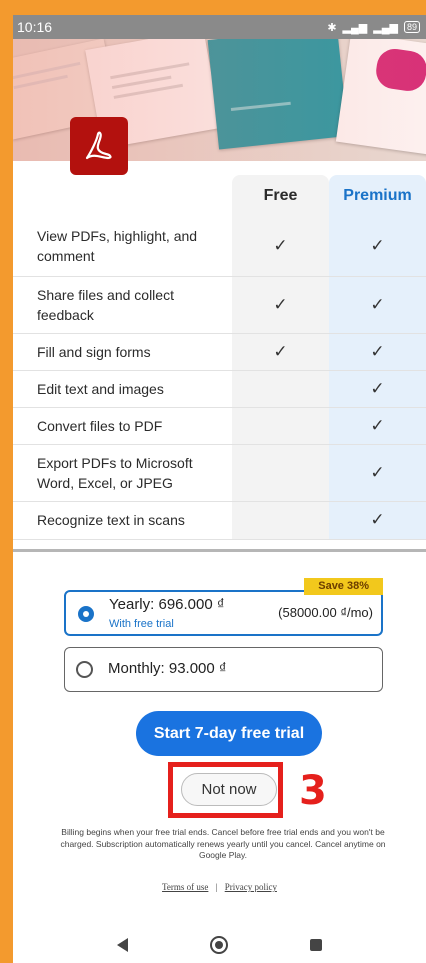 The width and height of the screenshot is (426, 963). What do you see at coordinates (219, 550) in the screenshot?
I see `section-divider` at bounding box center [219, 550].